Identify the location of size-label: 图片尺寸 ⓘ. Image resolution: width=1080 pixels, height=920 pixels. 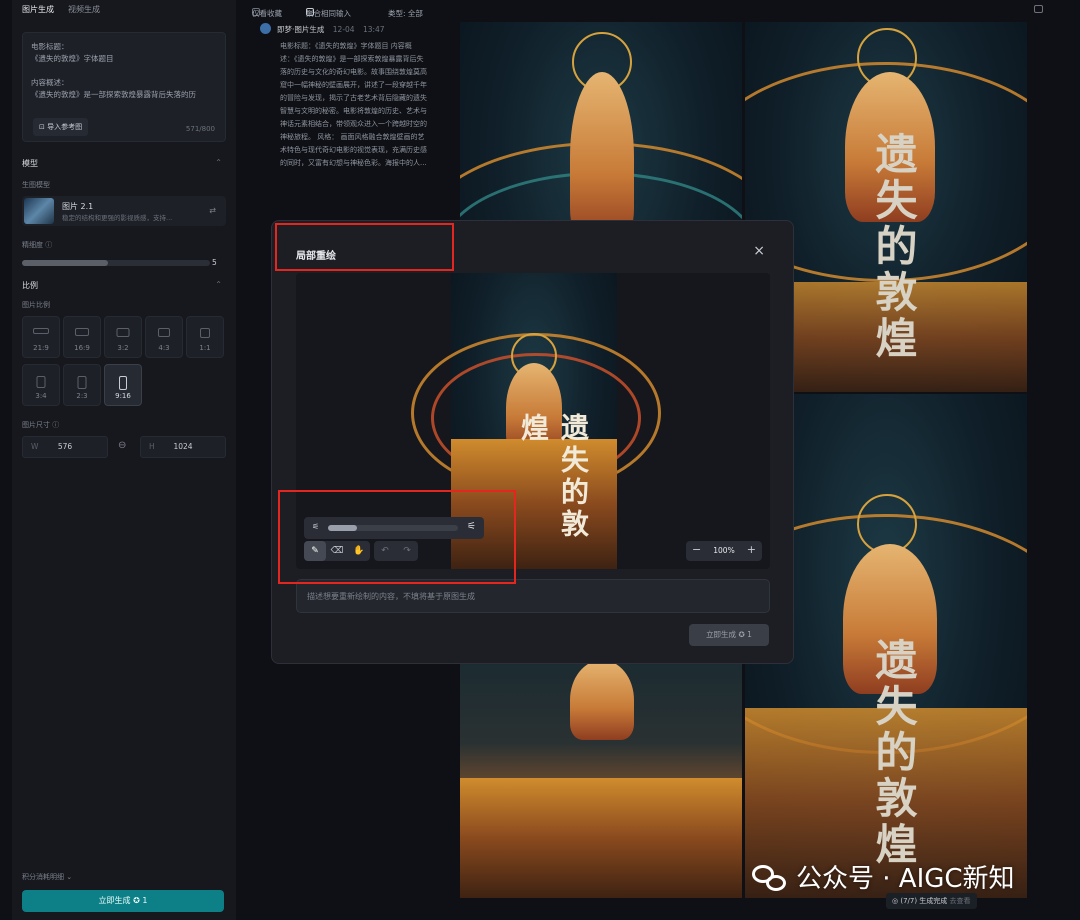
(40, 425).